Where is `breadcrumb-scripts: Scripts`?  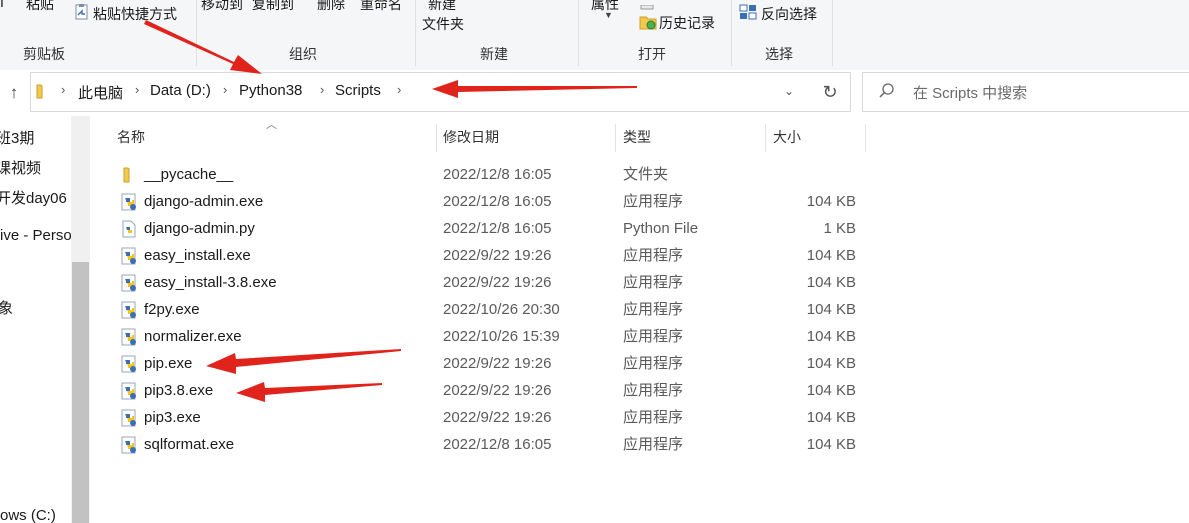 breadcrumb-scripts: Scripts is located at coordinates (358, 90).